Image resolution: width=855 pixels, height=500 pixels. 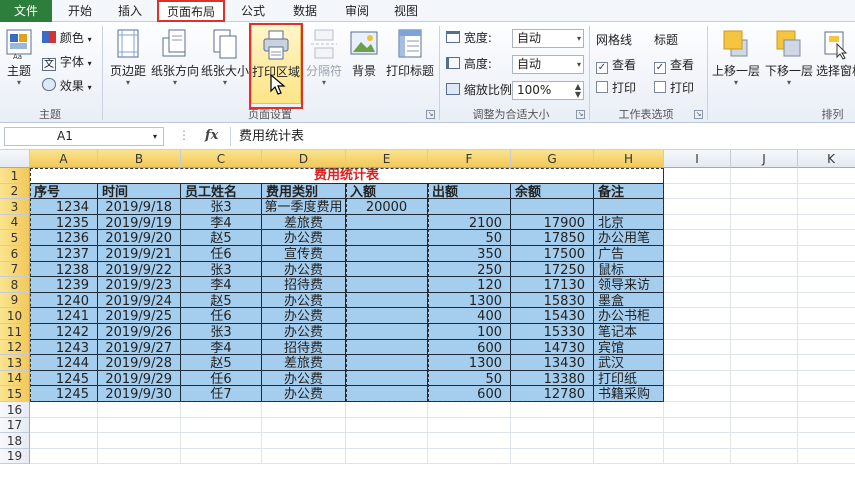 What do you see at coordinates (15, 410) in the screenshot?
I see `row-header: 16` at bounding box center [15, 410].